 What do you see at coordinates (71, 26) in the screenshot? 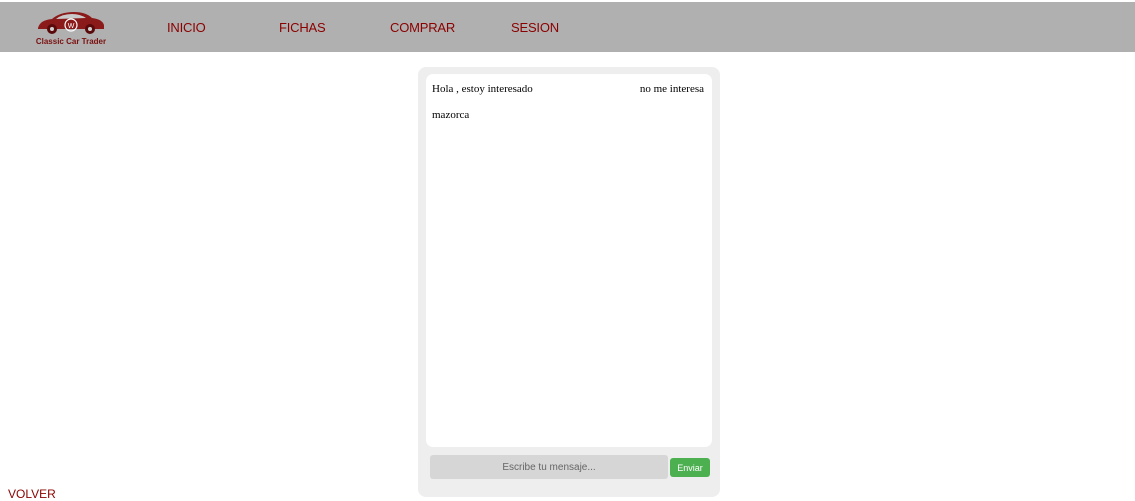
I see `svg-text: W` at bounding box center [71, 26].